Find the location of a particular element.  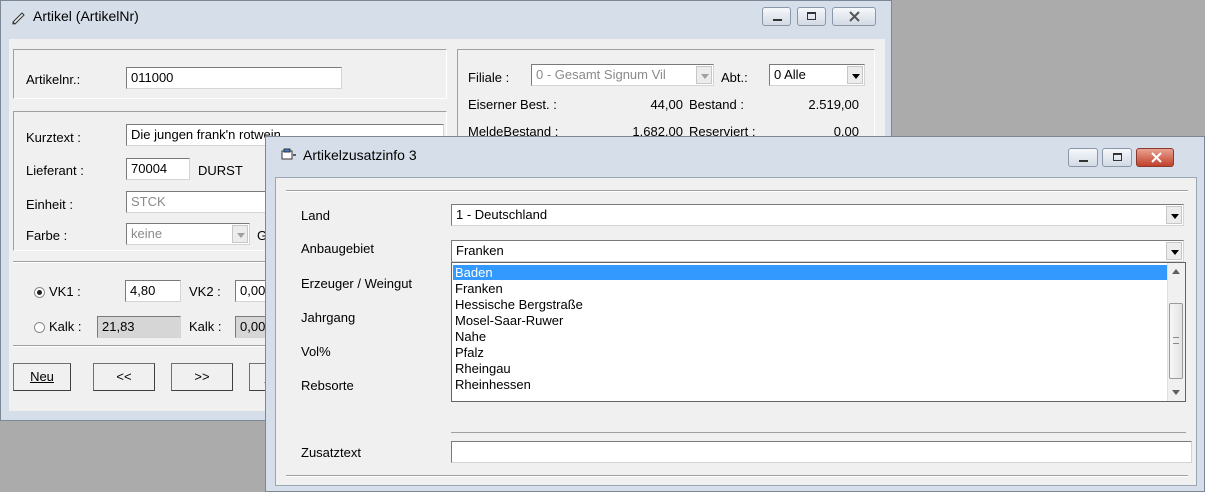

eiserner-value: 44,00 is located at coordinates (666, 104).